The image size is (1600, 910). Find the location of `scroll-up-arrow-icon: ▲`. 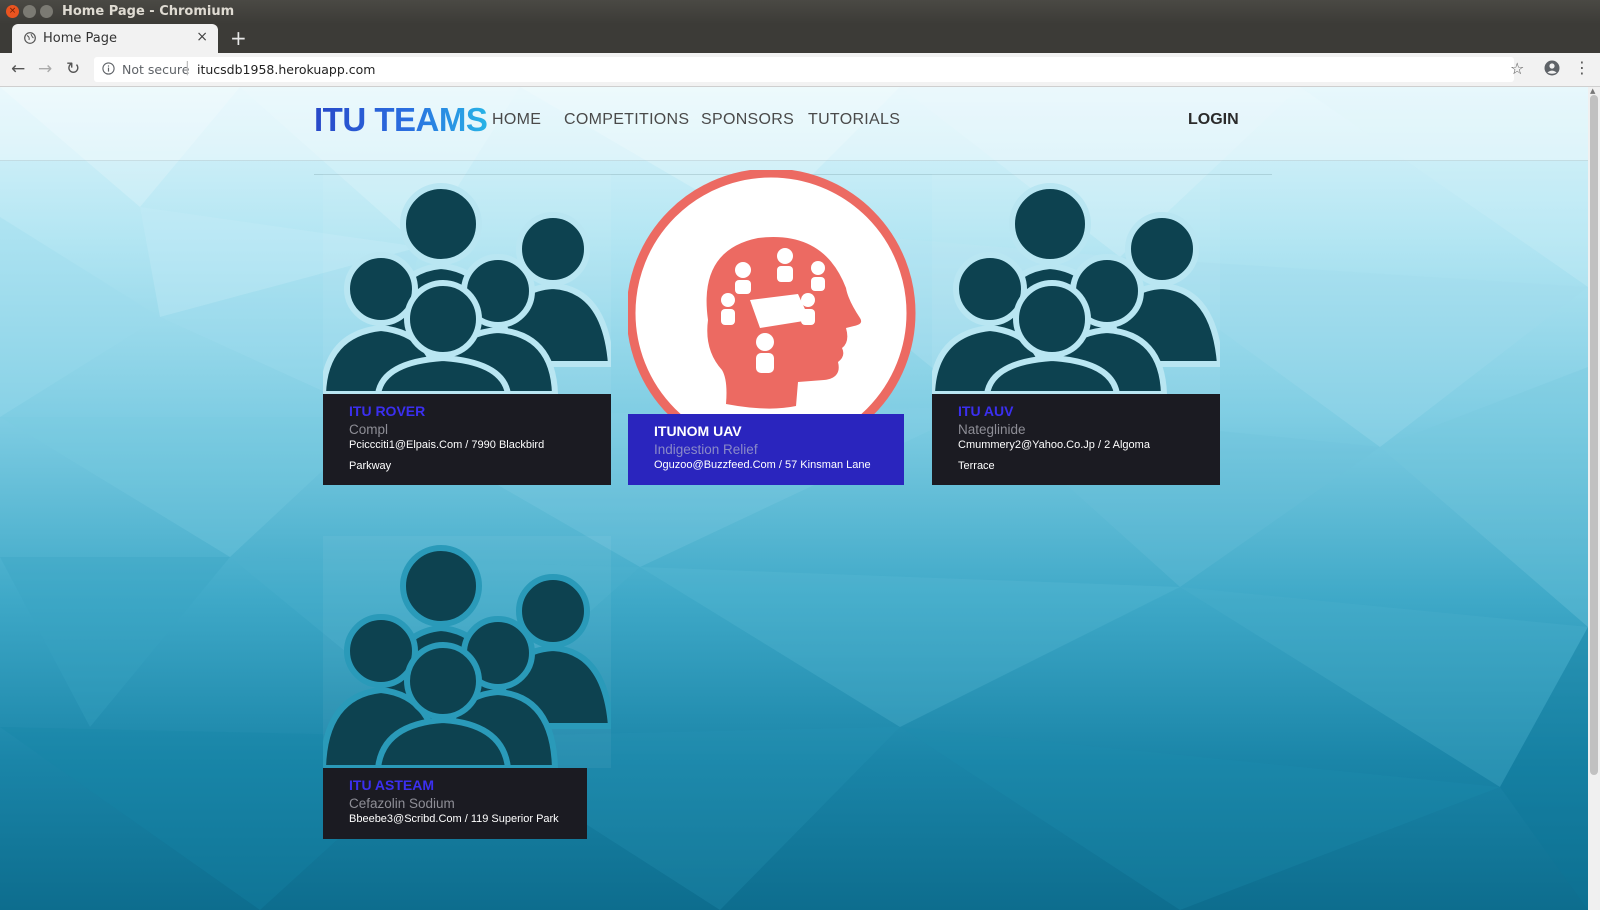

scroll-up-arrow-icon: ▲ is located at coordinates (1592, 91).